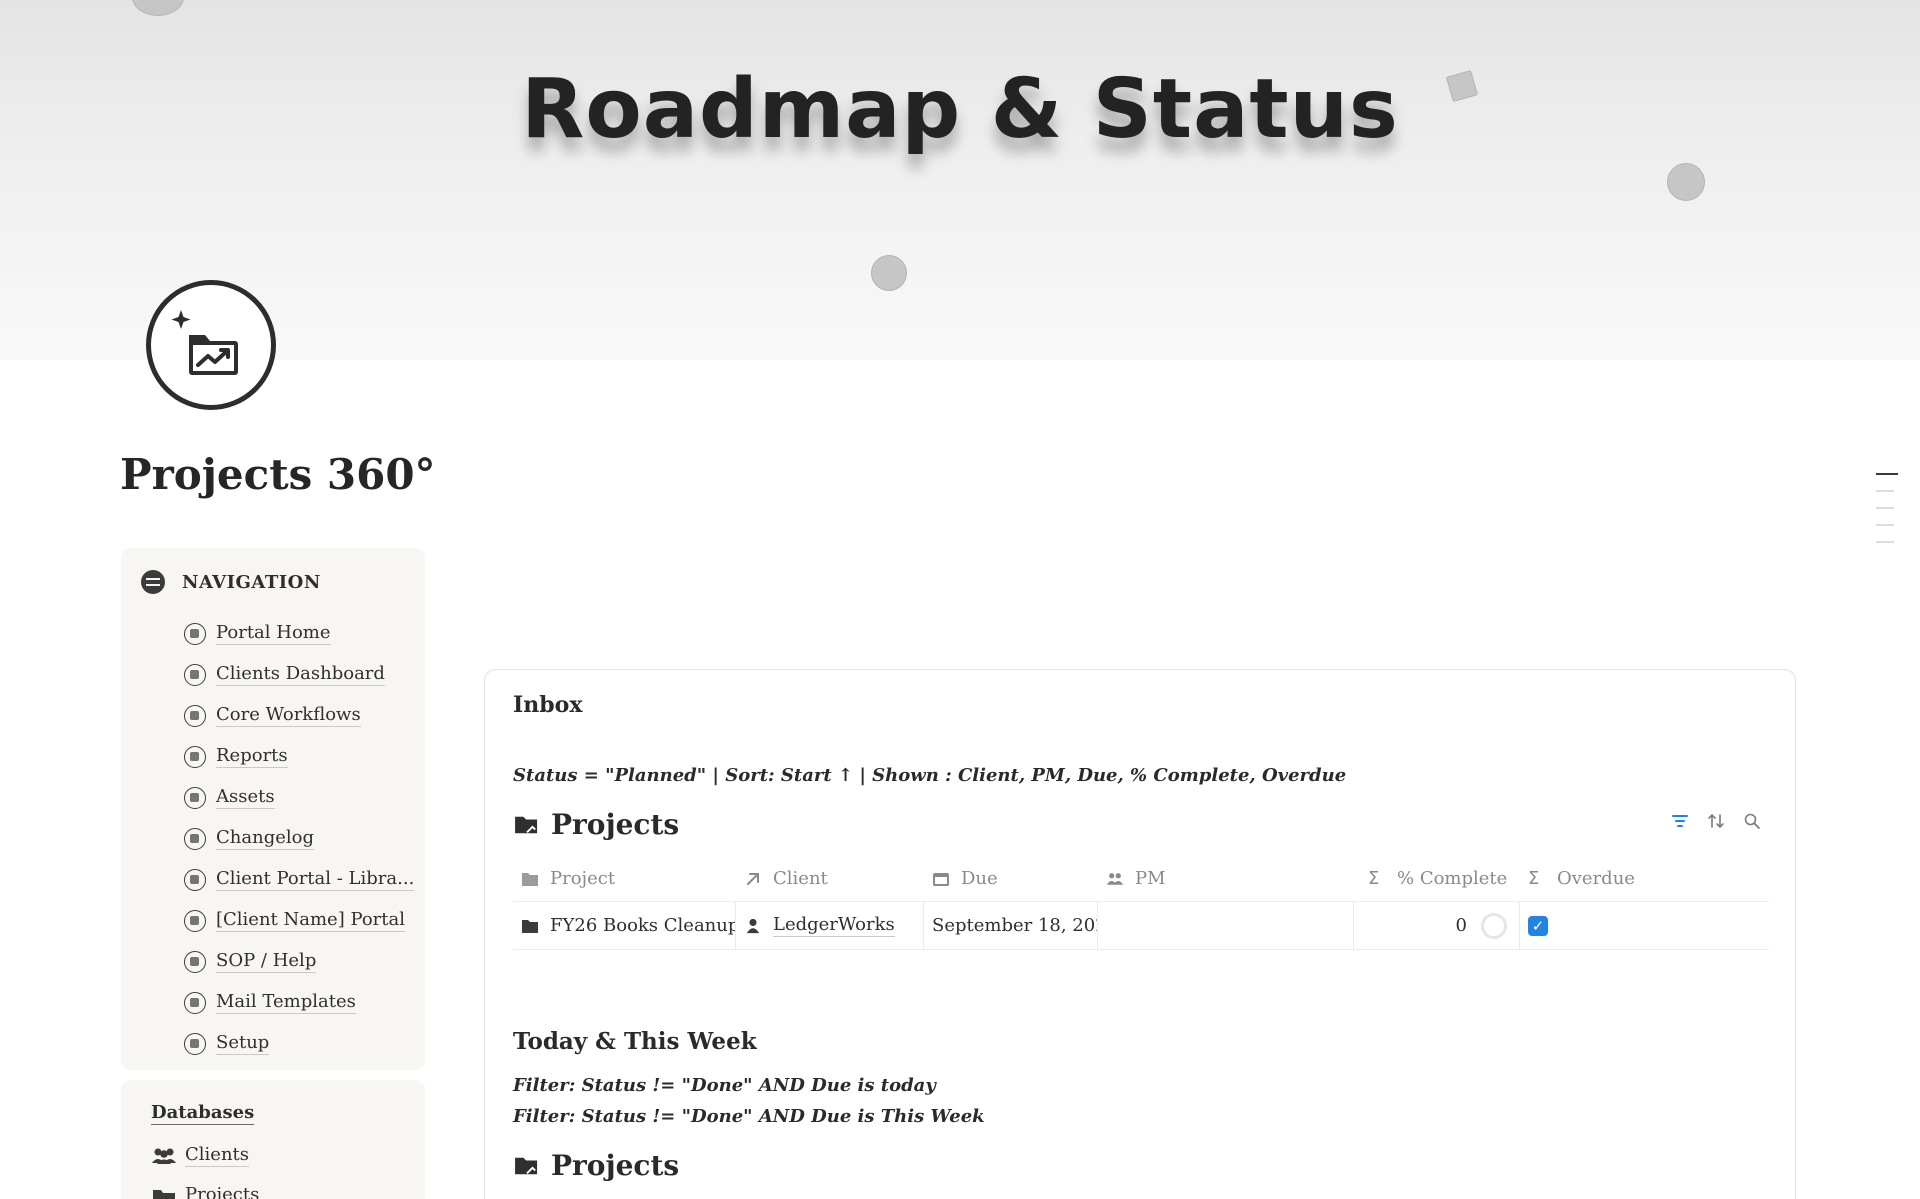  I want to click on database-item-clients: Clients, so click(200, 1155).